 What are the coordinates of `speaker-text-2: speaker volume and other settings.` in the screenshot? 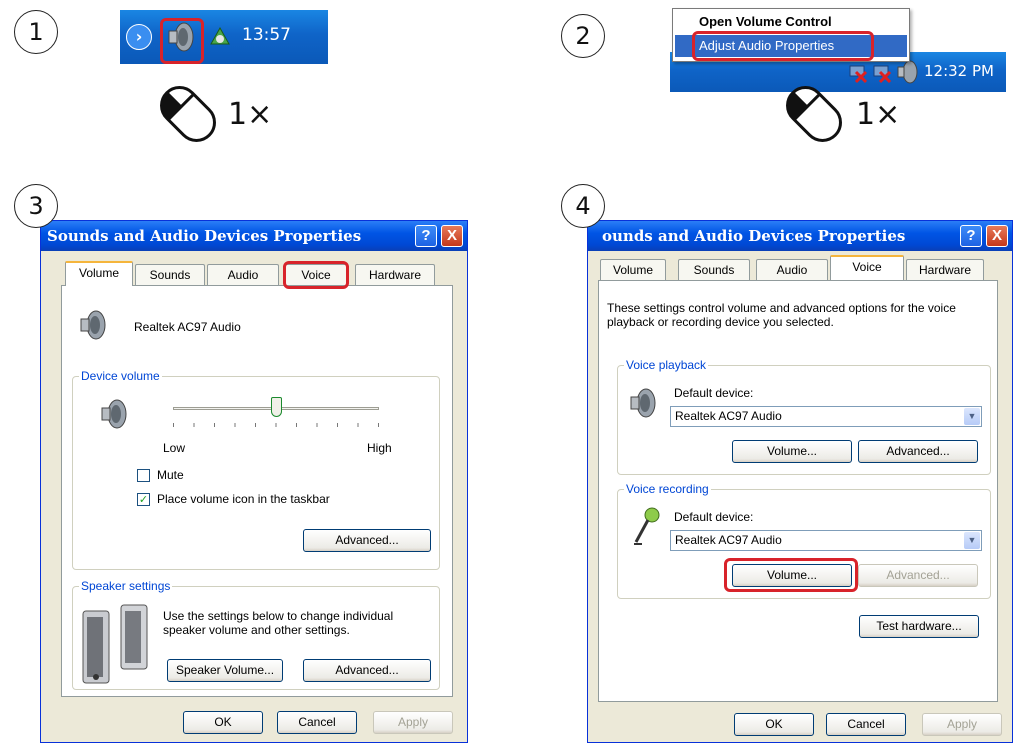 It's located at (256, 630).